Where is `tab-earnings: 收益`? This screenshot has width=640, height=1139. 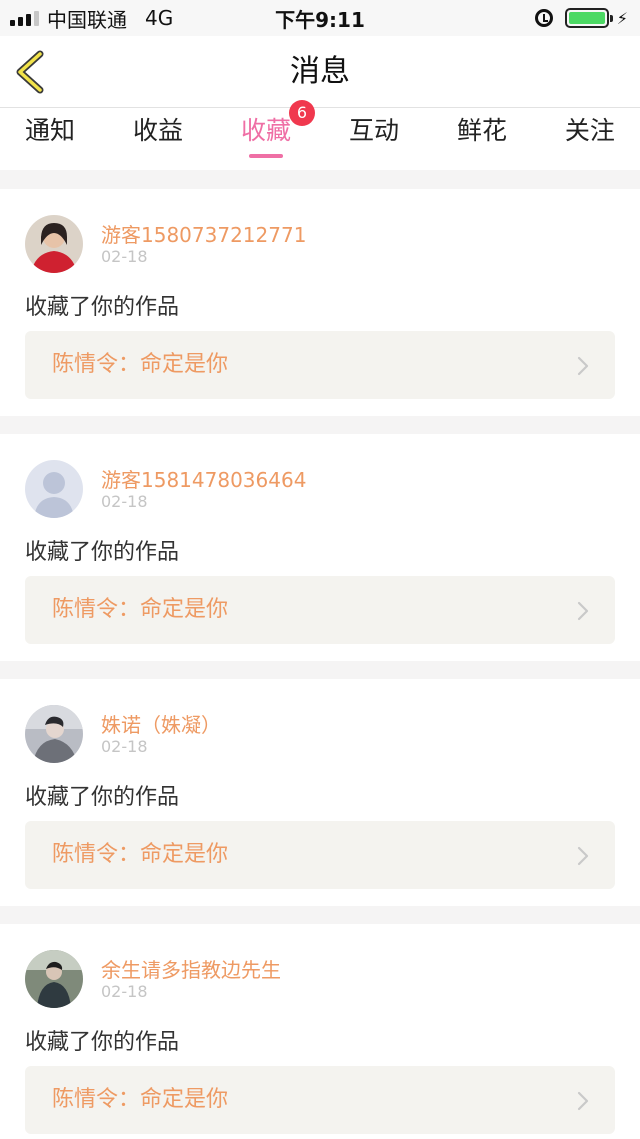 tab-earnings: 收益 is located at coordinates (158, 133).